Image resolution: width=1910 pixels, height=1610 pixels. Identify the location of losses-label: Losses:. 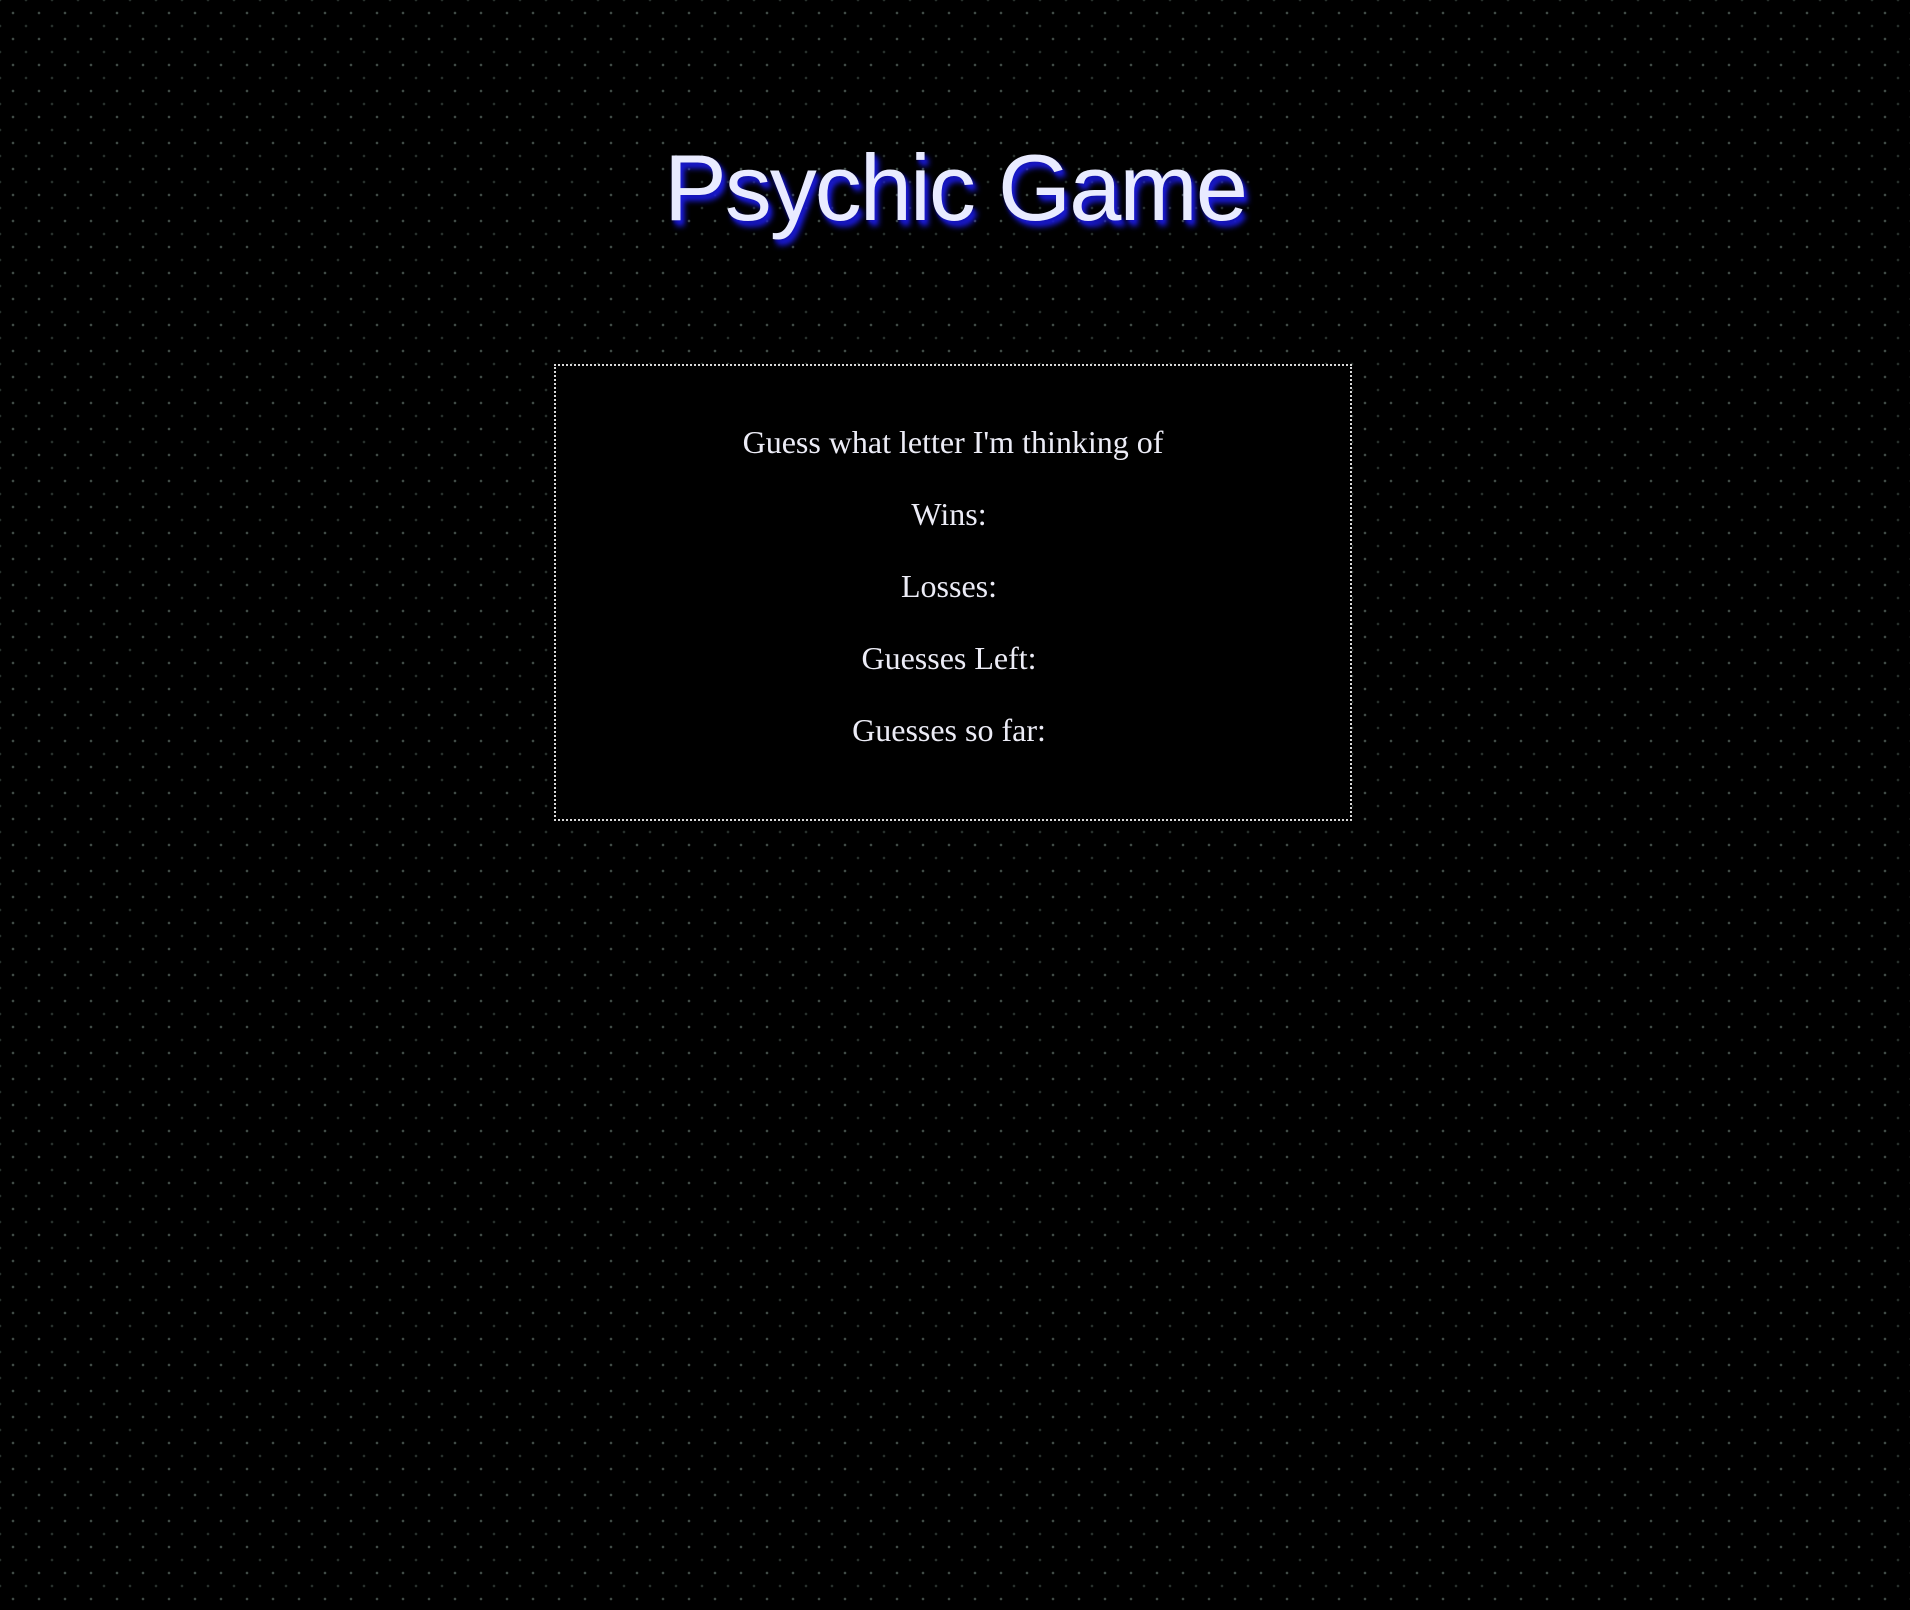
(949, 586).